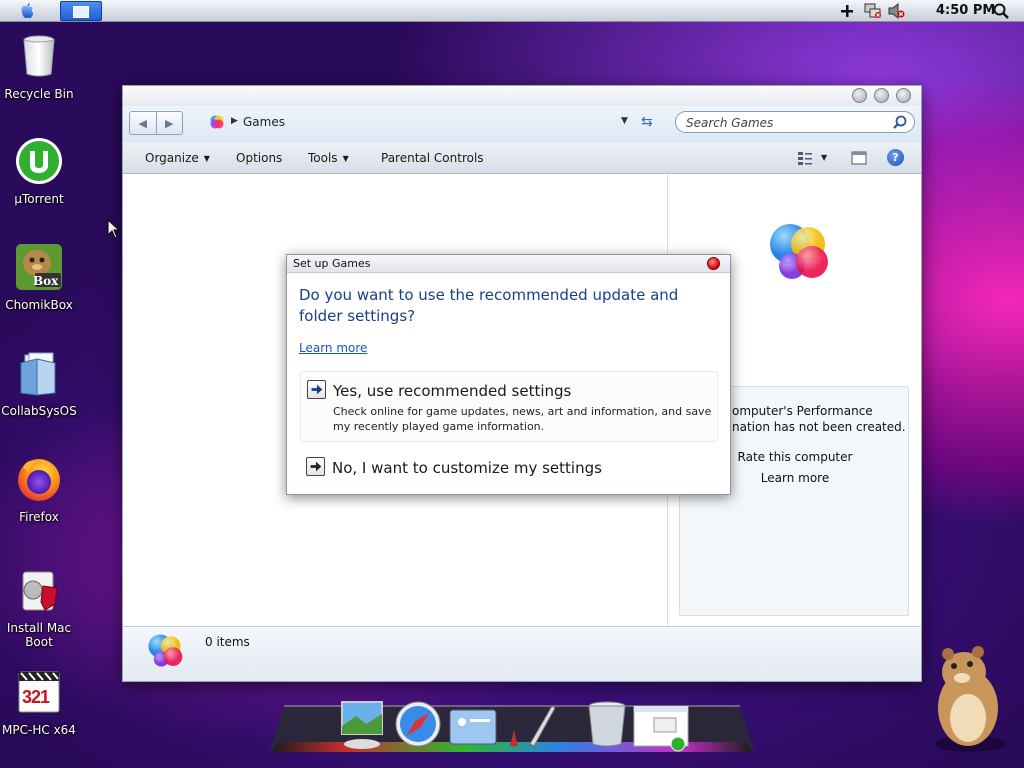 This screenshot has height=768, width=1024. What do you see at coordinates (227, 642) in the screenshot?
I see `item-count: 0 items` at bounding box center [227, 642].